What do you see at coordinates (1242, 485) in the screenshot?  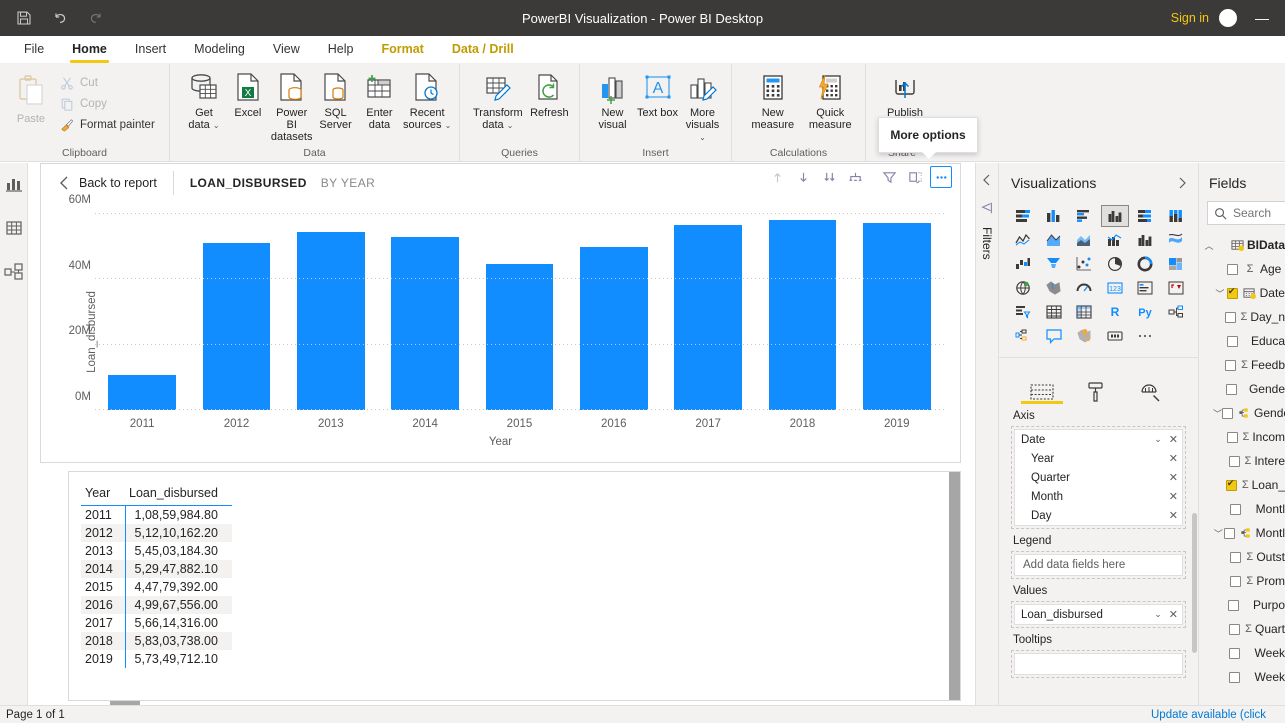 I see `field-row-loan_: ΣLoan_` at bounding box center [1242, 485].